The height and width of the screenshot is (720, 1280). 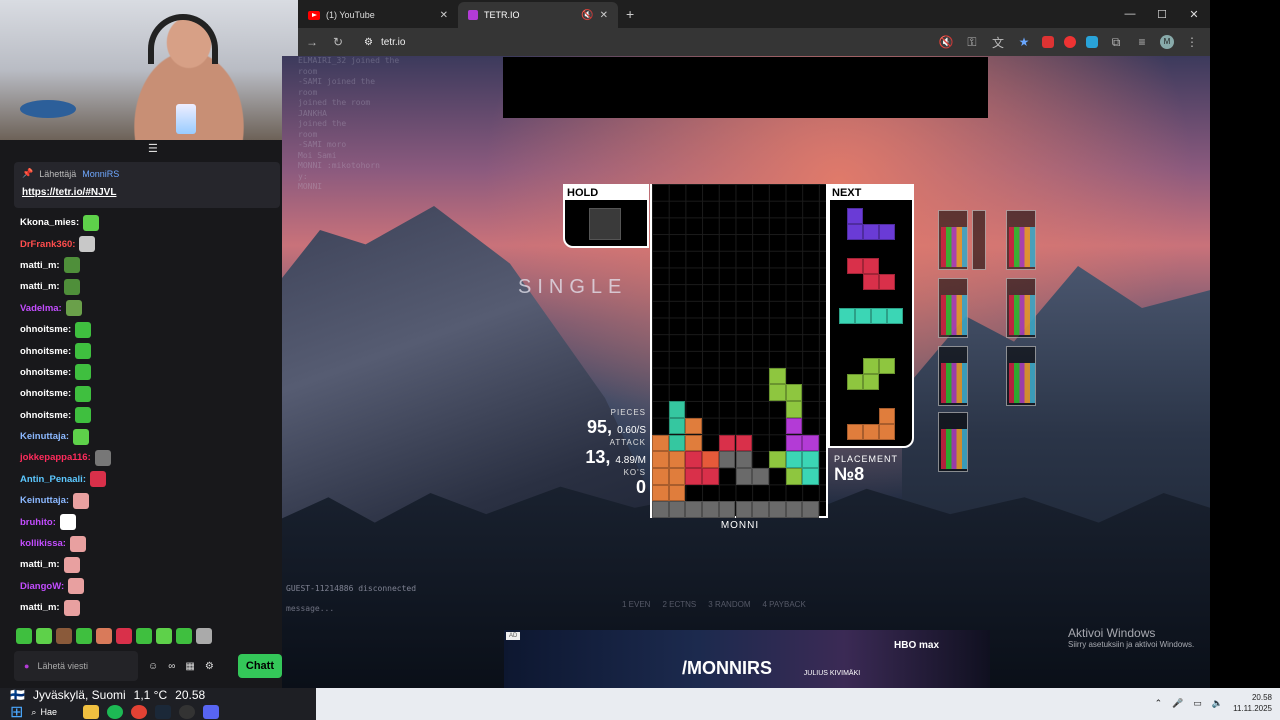 I want to click on chat-message: DrFrank360:, so click(x=150, y=243).